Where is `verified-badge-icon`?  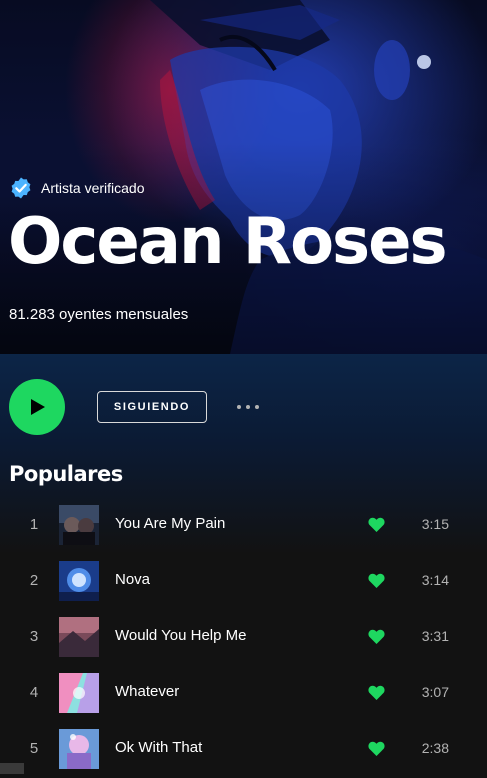 verified-badge-icon is located at coordinates (21, 188).